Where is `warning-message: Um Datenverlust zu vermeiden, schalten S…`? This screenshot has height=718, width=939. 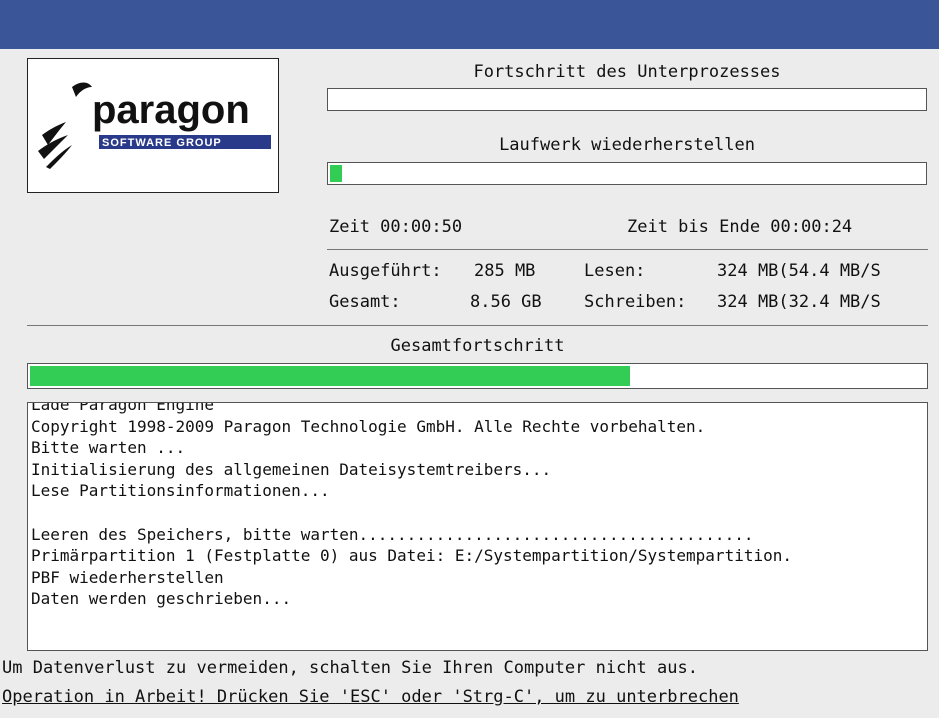
warning-message: Um Datenverlust zu vermeiden, schalten S… is located at coordinates (350, 668).